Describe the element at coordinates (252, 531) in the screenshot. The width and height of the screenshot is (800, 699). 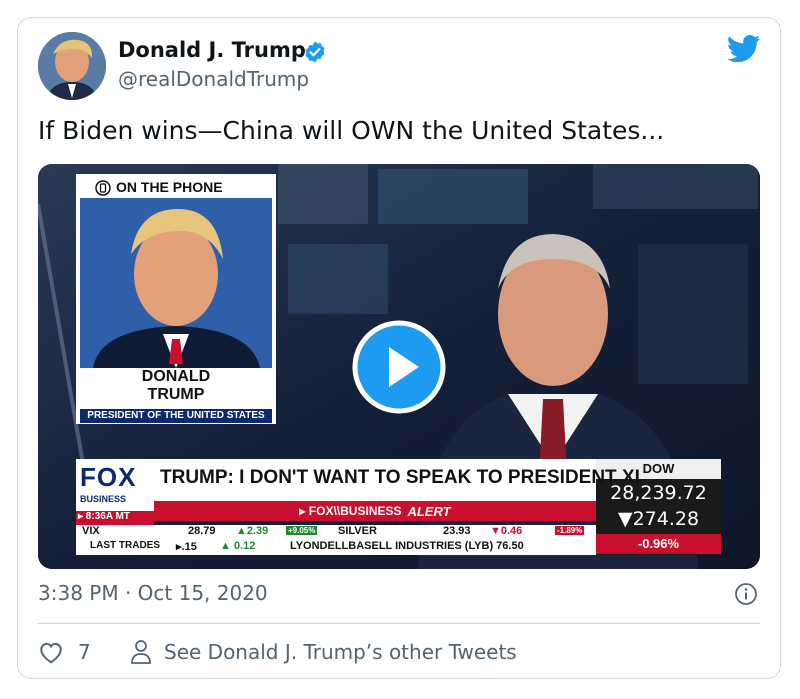
I see `vix-change: ▲2.39` at that location.